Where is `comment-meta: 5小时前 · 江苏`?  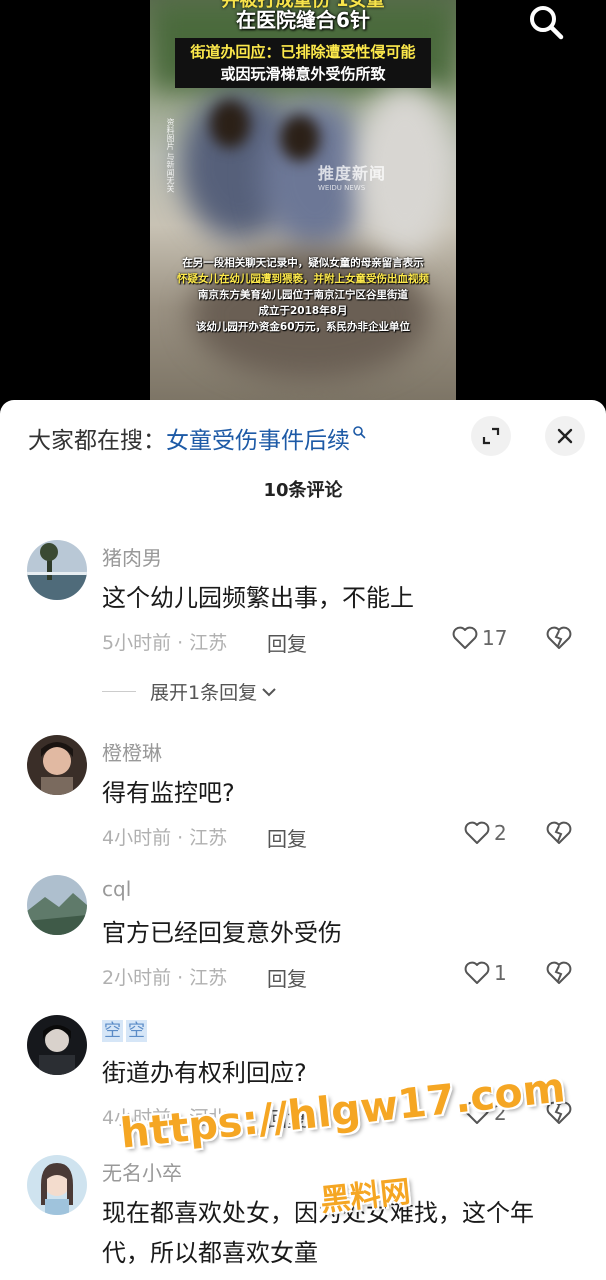 comment-meta: 5小时前 · 江苏 is located at coordinates (165, 643).